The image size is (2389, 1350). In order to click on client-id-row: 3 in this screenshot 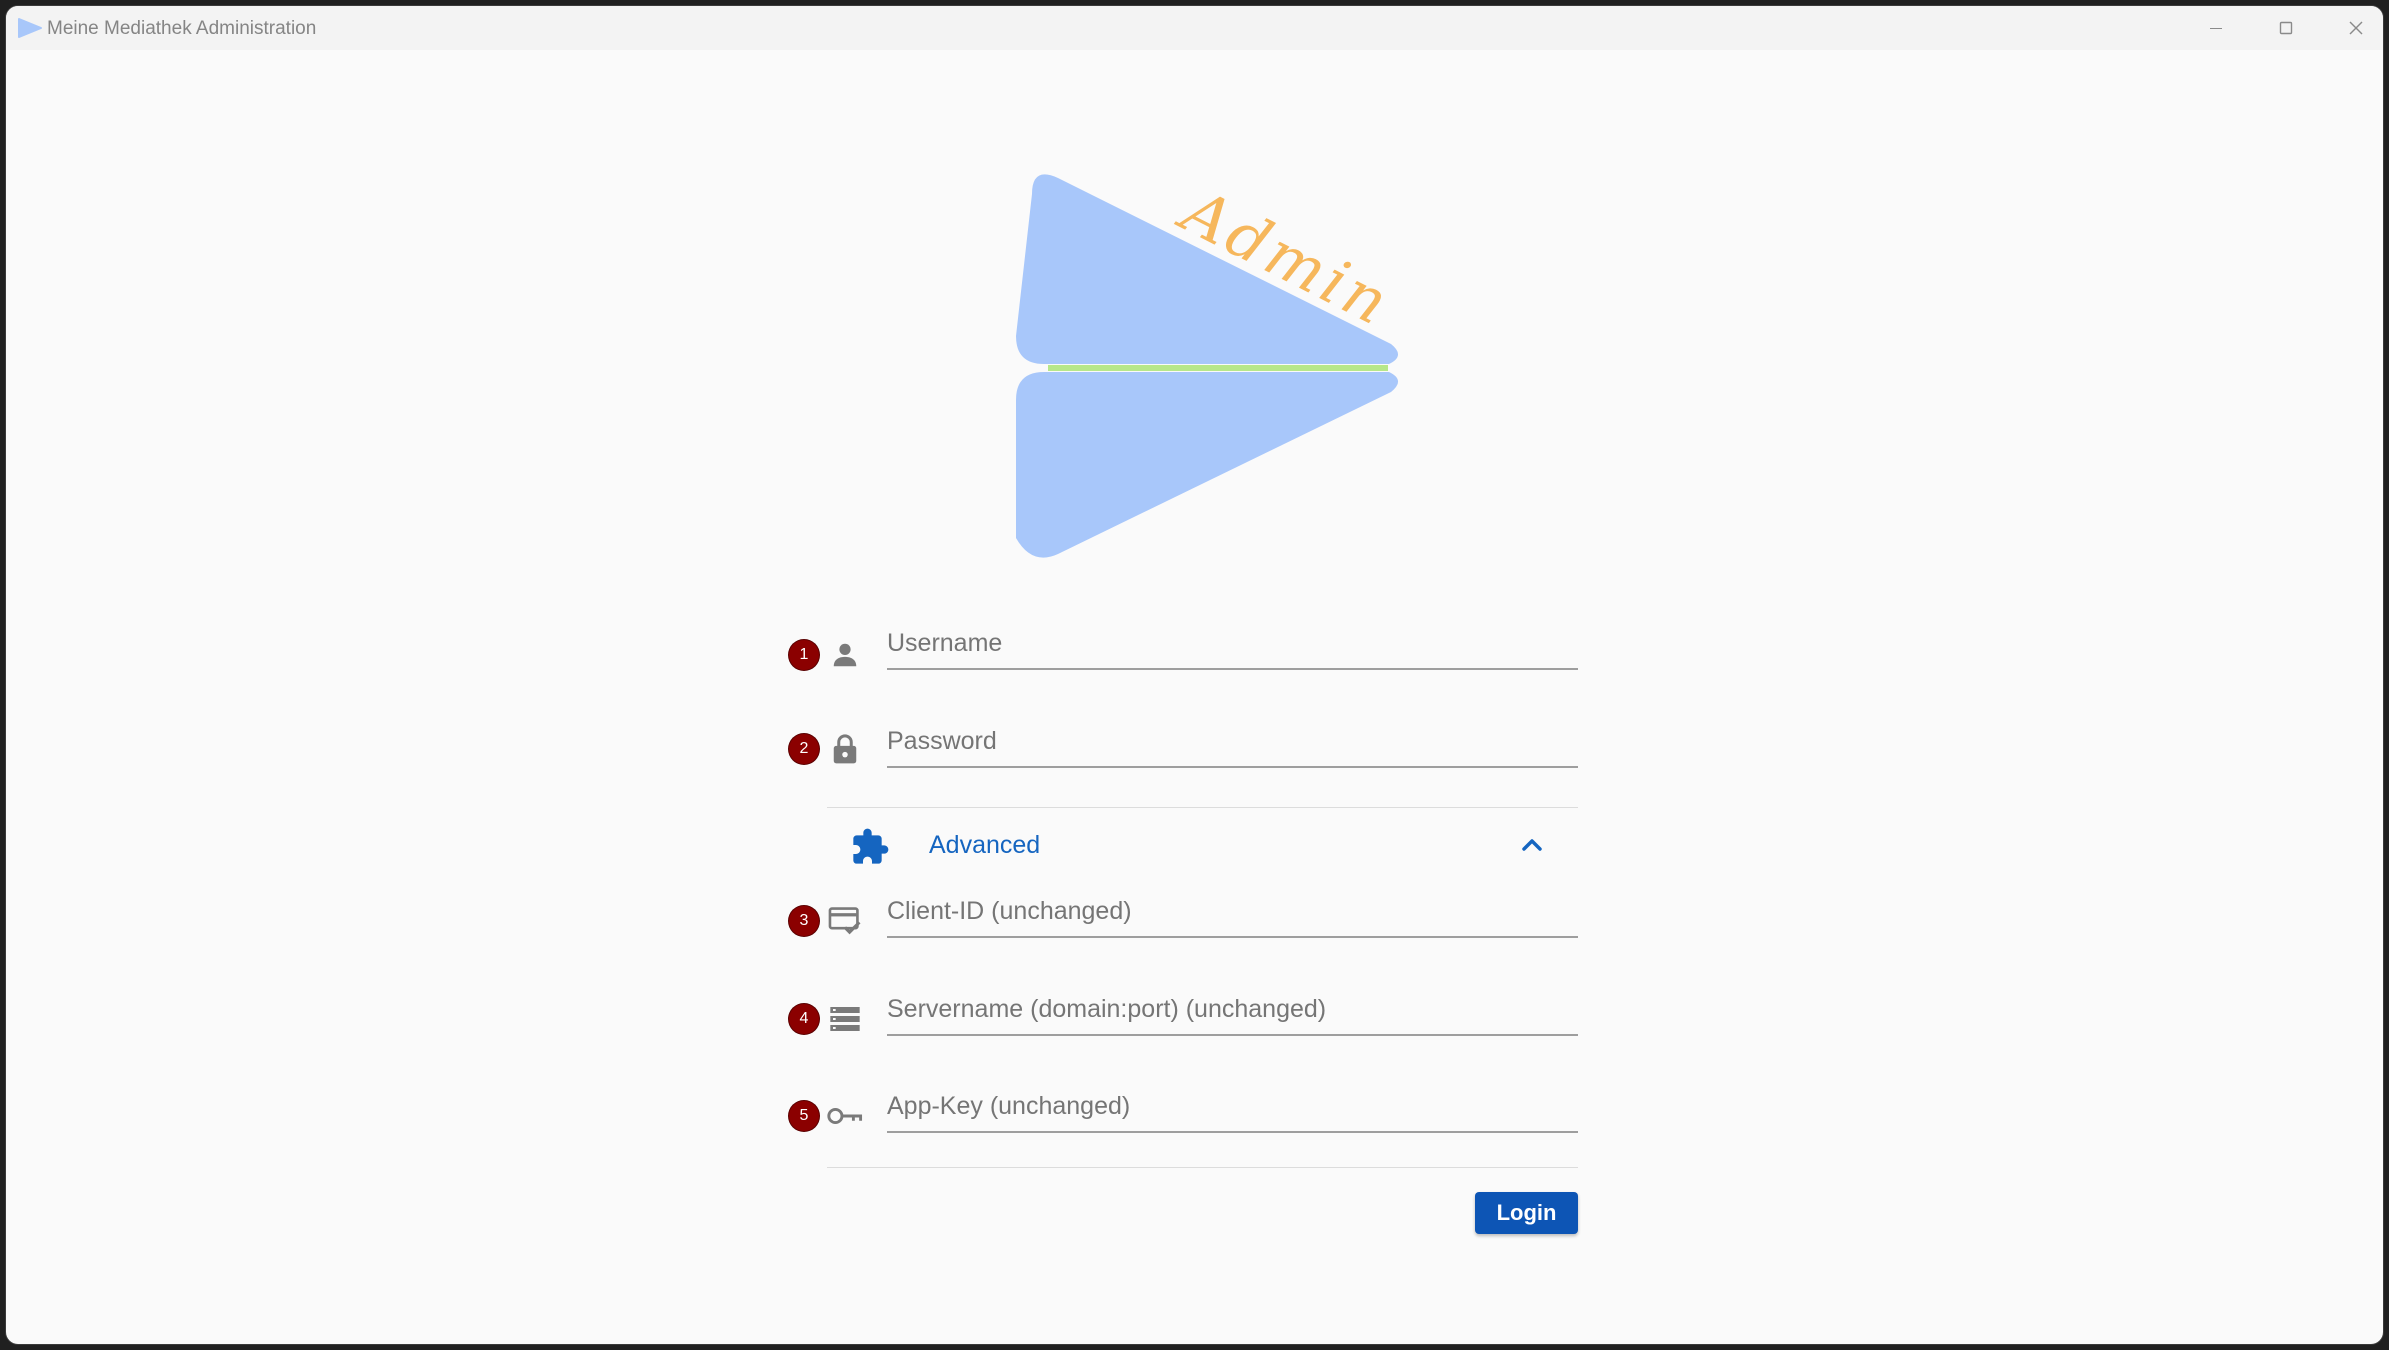, I will do `click(1182, 925)`.